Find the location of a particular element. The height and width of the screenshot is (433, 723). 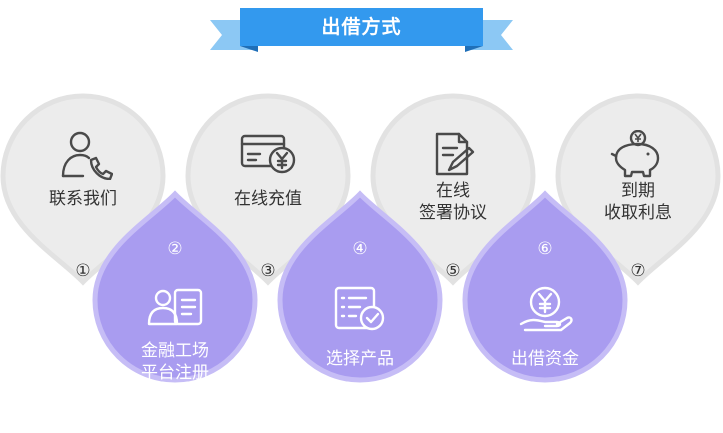

step-label-line: 平台注册 is located at coordinates (175, 373).